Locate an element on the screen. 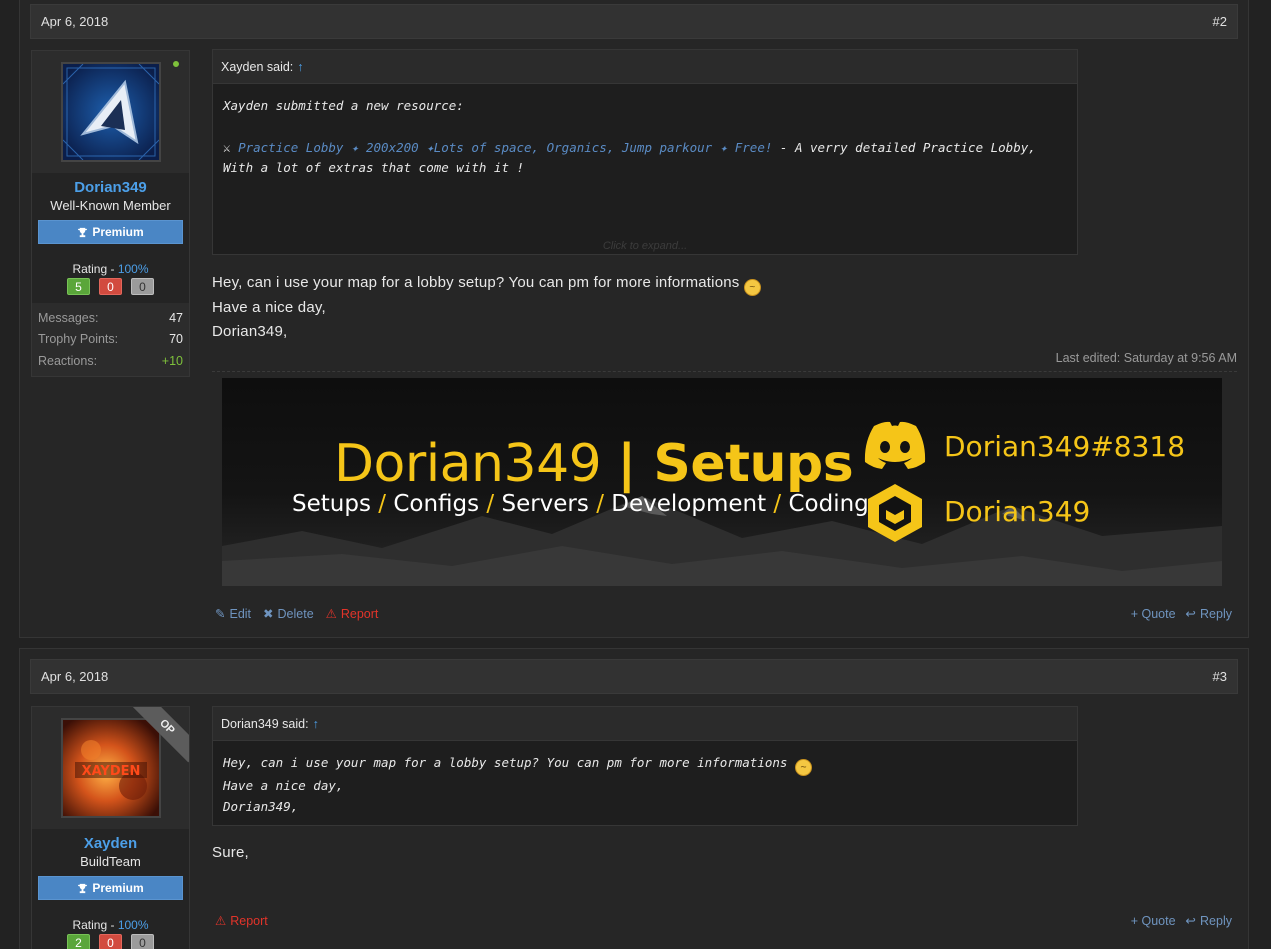 The image size is (1271, 949). message-line: Sure, is located at coordinates (230, 852).